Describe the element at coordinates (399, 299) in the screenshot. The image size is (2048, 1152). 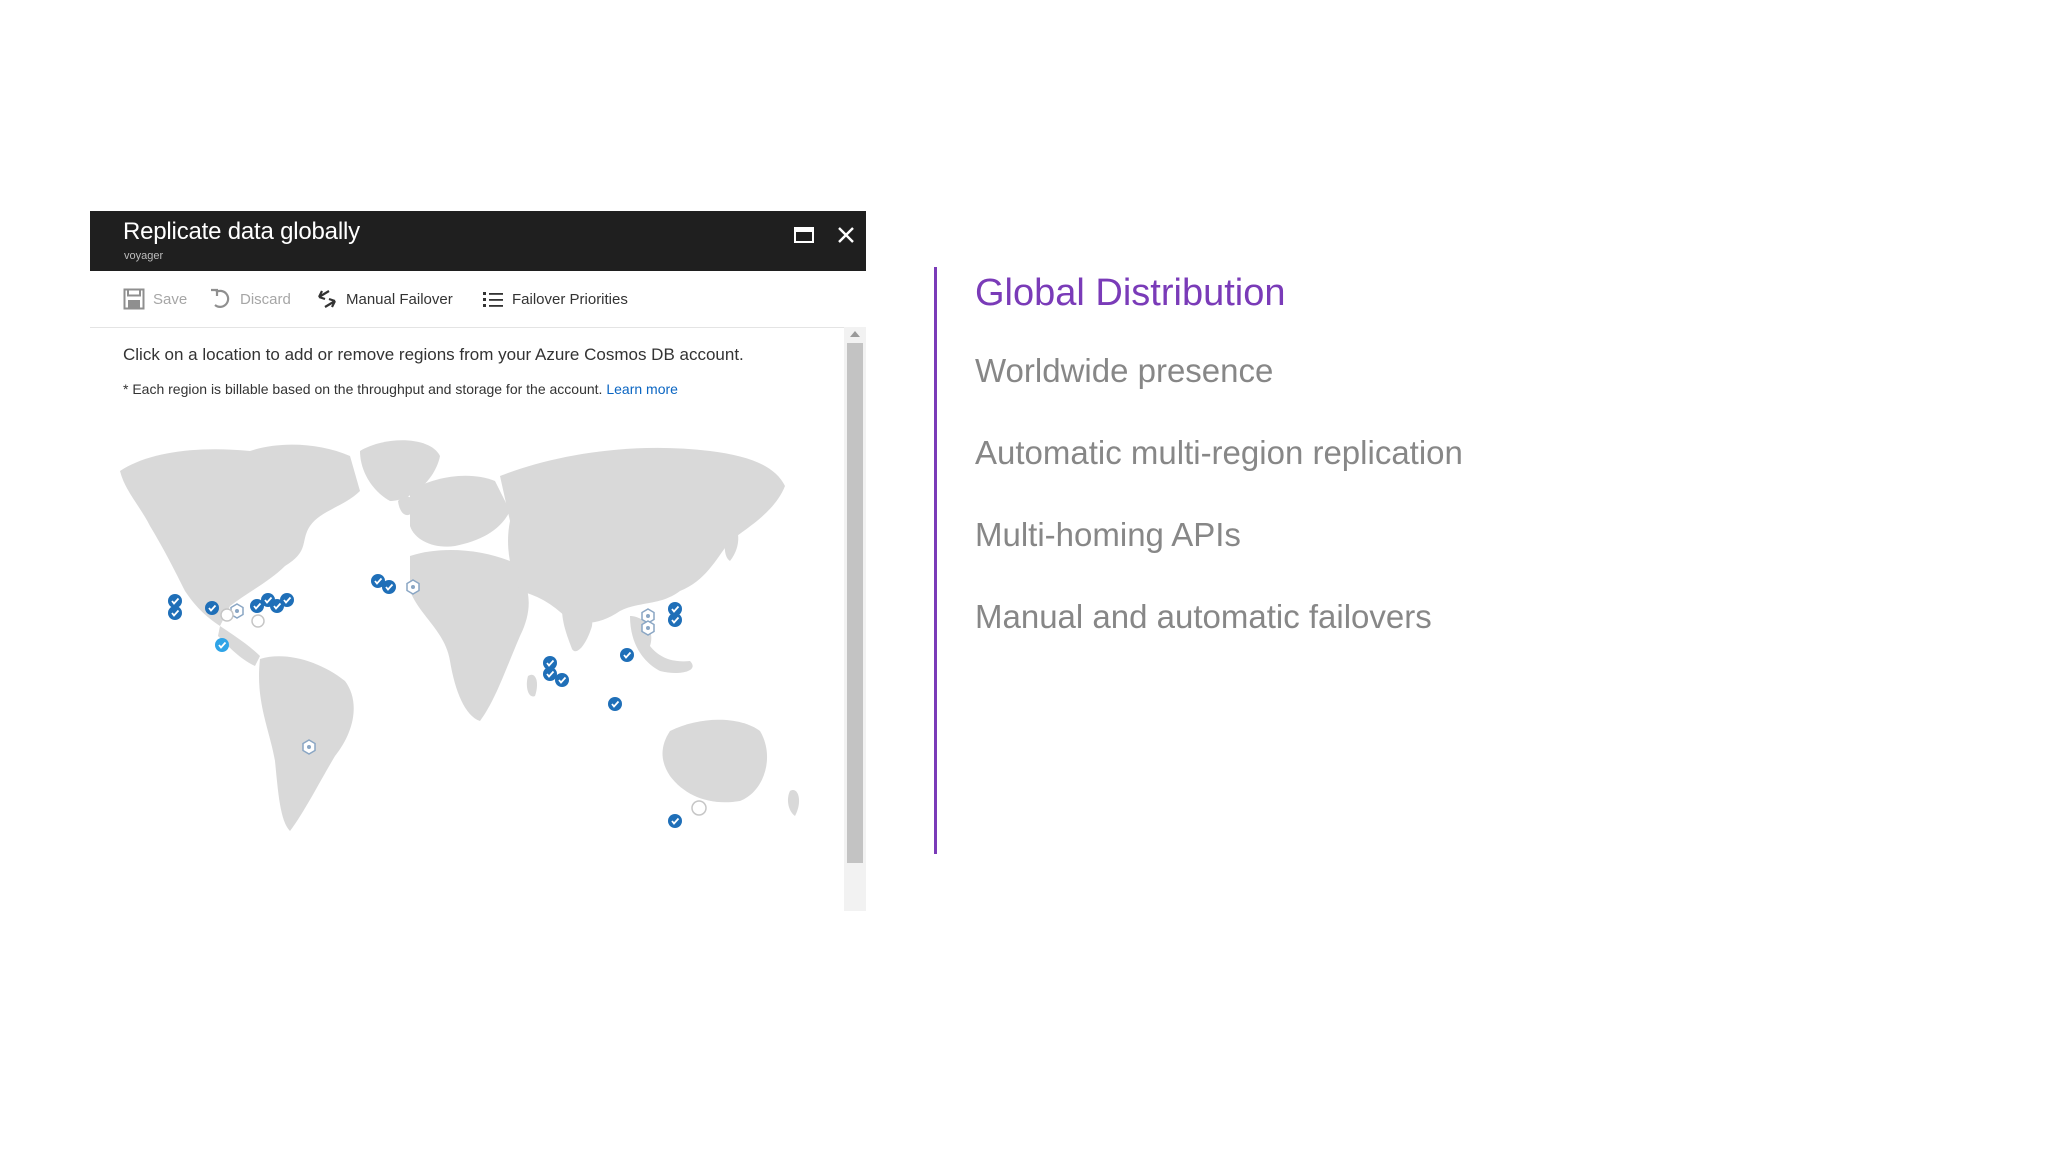
I see `manual-failover-label: Manual Failover` at that location.